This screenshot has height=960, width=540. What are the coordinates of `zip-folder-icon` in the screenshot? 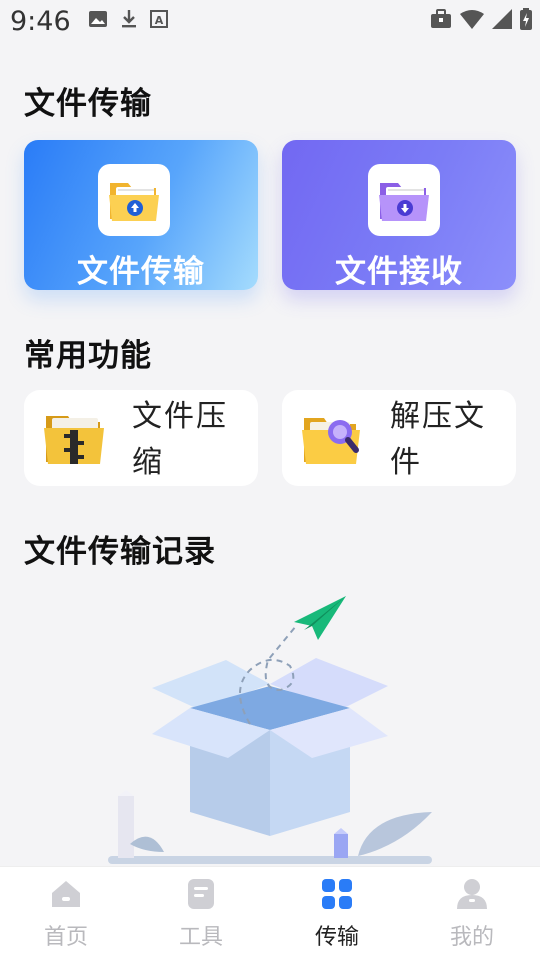 It's located at (74, 440).